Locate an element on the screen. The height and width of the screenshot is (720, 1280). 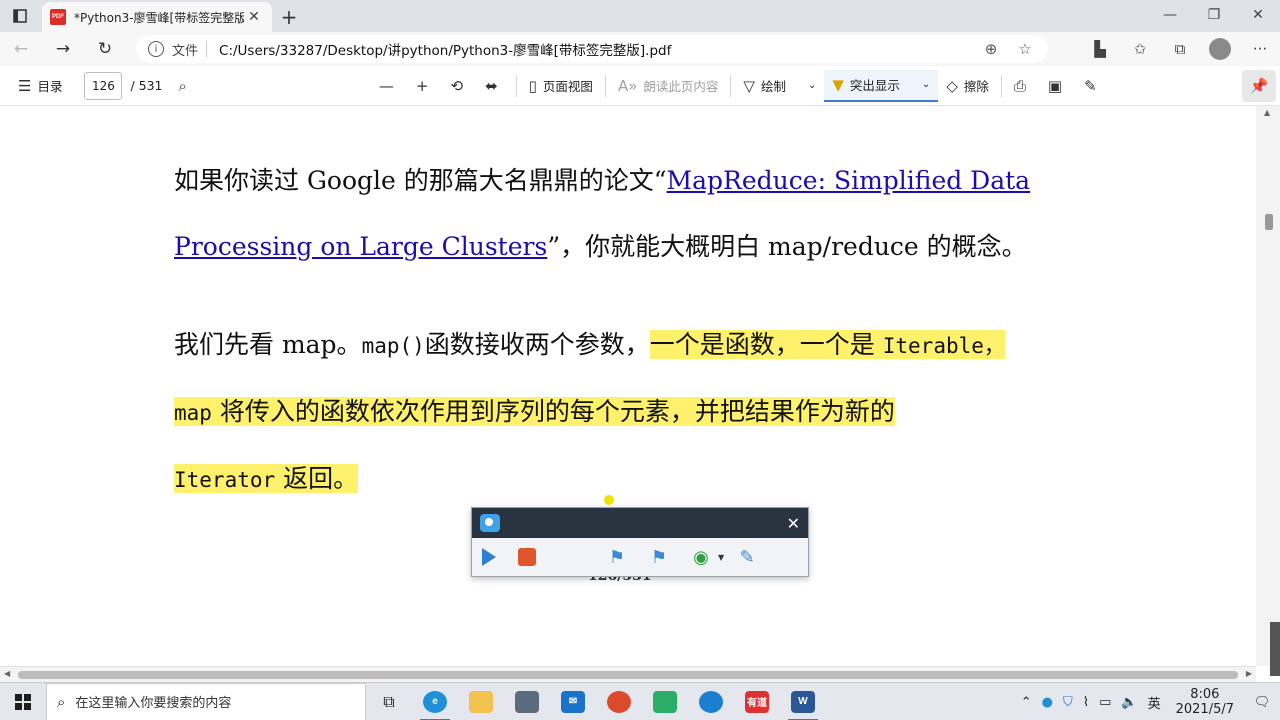
new-tab-button: + is located at coordinates (289, 17).